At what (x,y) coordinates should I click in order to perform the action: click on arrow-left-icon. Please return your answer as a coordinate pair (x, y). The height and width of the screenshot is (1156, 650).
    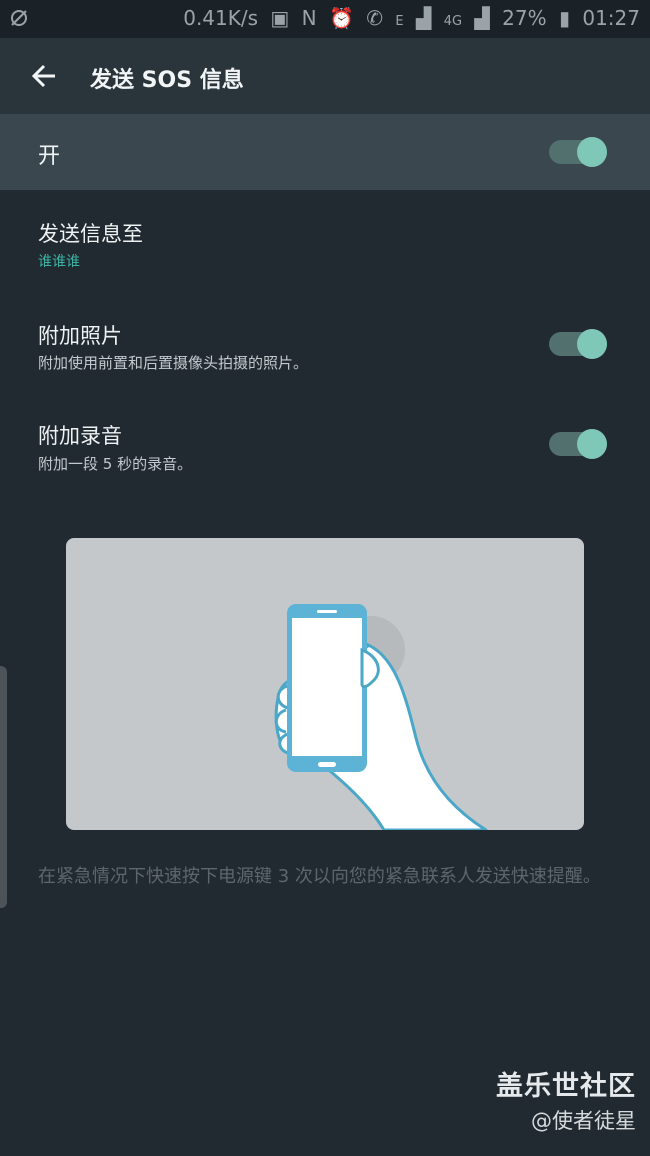
    Looking at the image, I should click on (43, 76).